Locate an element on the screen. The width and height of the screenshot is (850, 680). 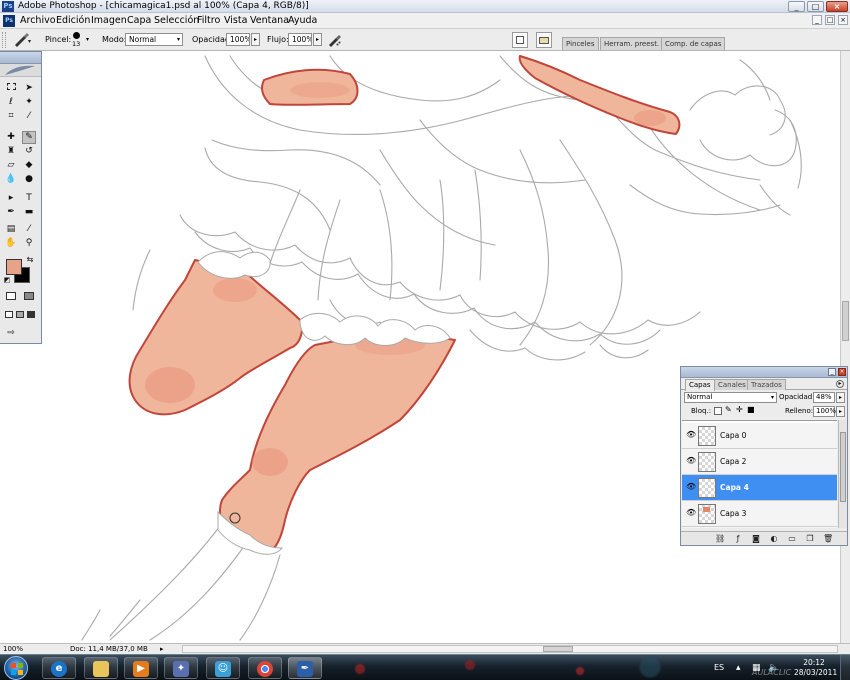
type-tool-icon: T is located at coordinates (29, 198).